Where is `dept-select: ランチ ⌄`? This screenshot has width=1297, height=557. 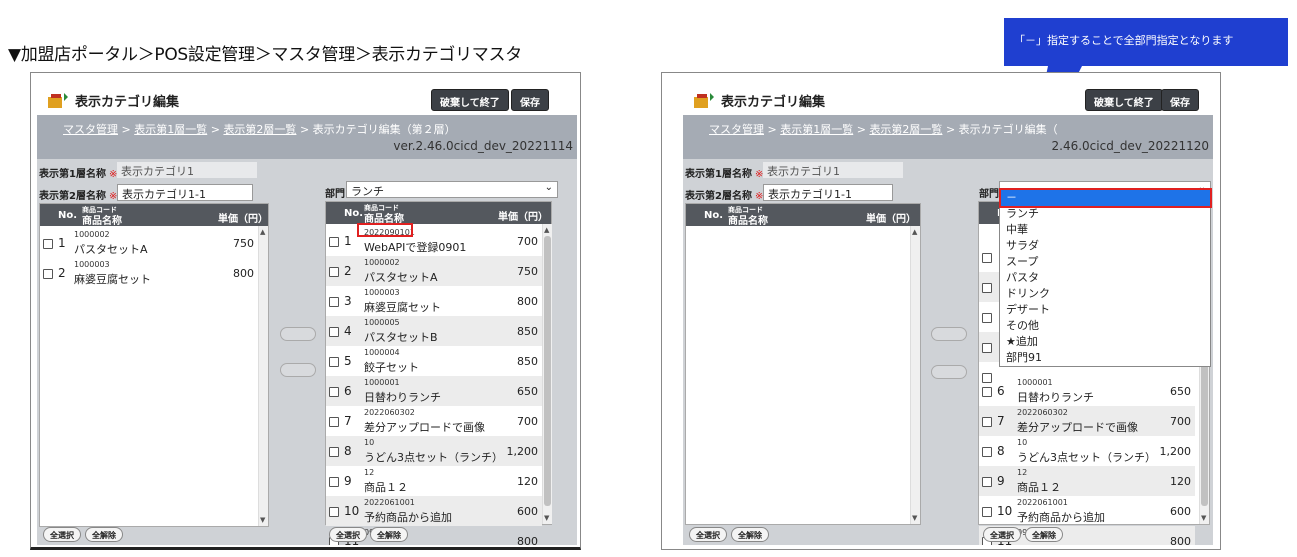
dept-select: ランチ ⌄ is located at coordinates (452, 189).